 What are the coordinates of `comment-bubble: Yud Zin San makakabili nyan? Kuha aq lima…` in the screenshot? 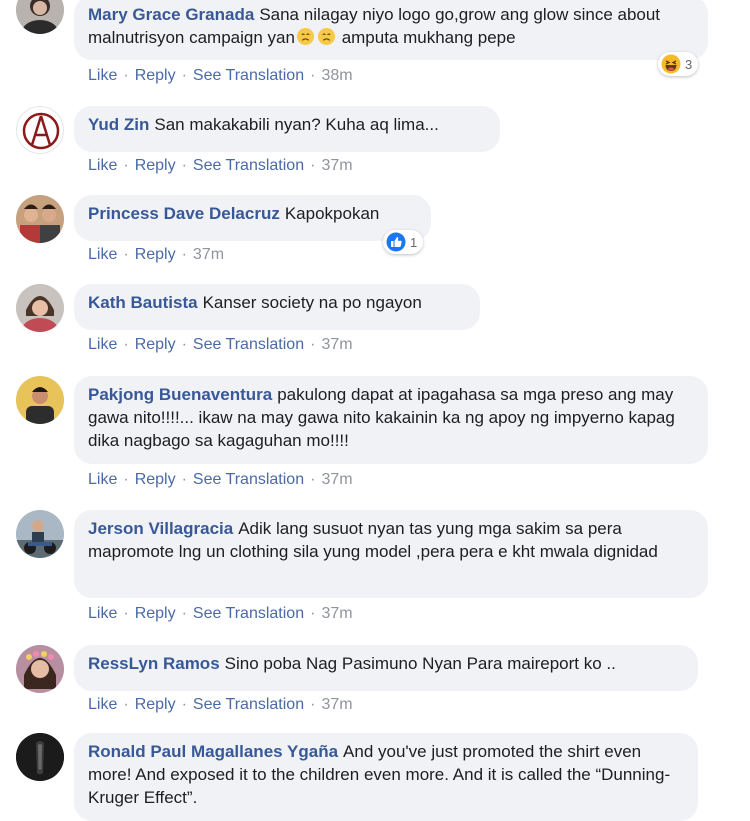 It's located at (287, 129).